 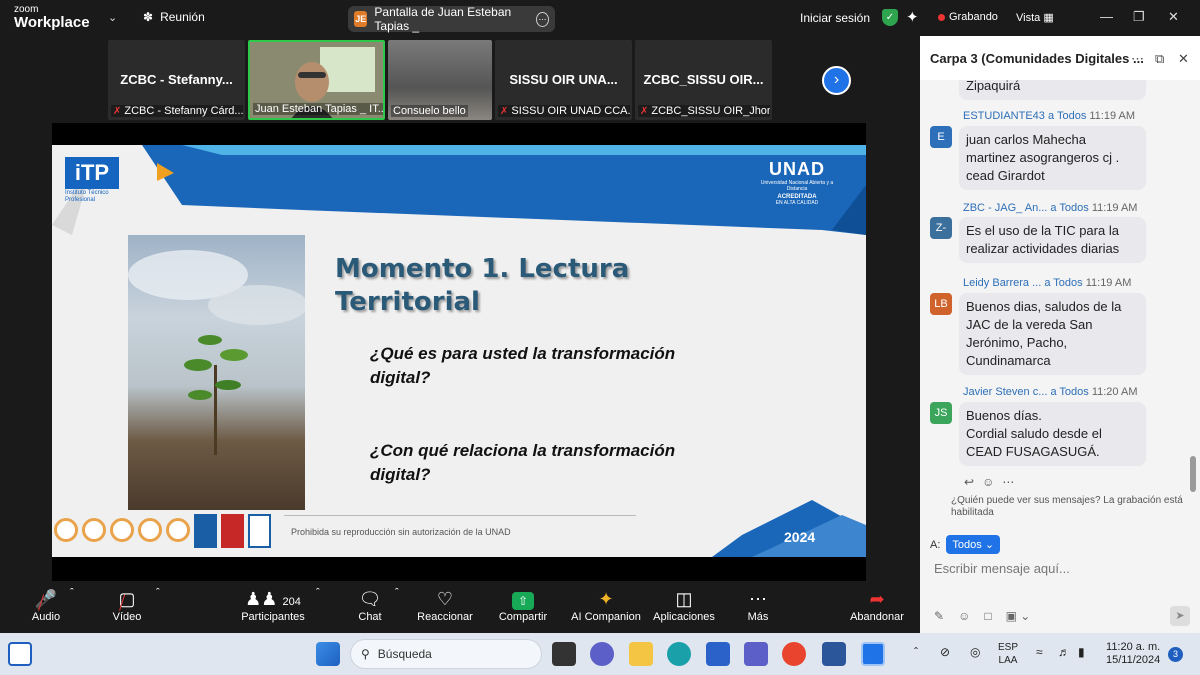 What do you see at coordinates (988, 482) in the screenshot?
I see `emoji-react-icon: ☺` at bounding box center [988, 482].